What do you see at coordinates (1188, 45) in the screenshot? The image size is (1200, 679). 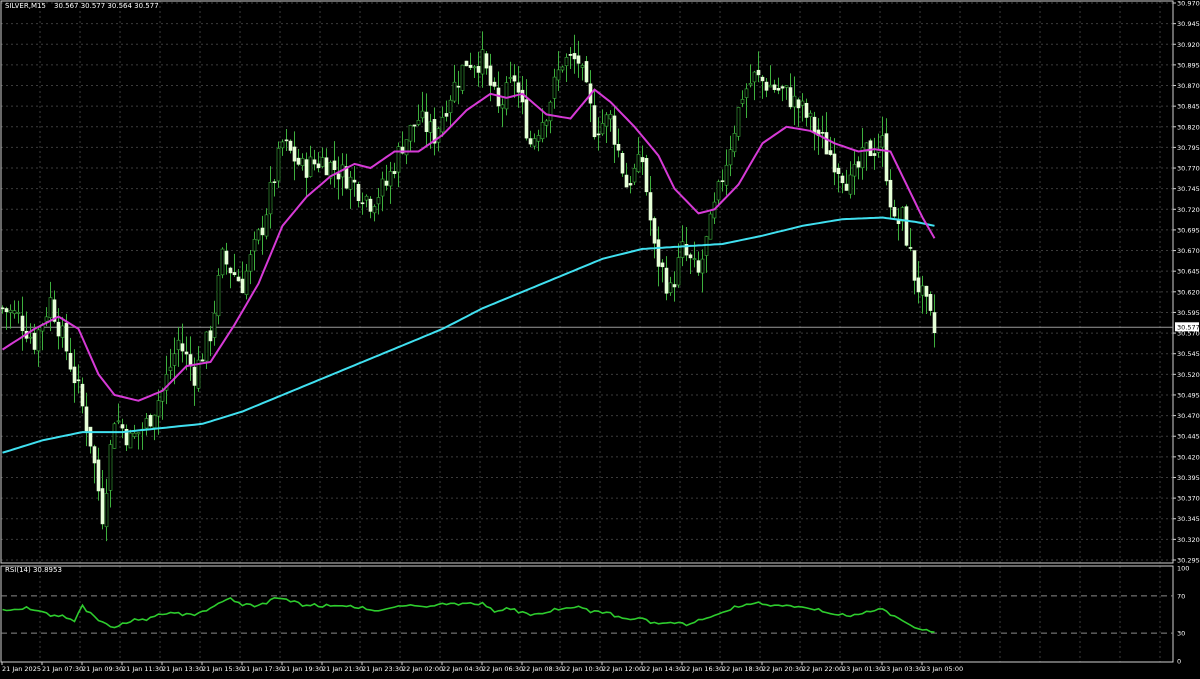 I see `price-tick-label: 30.920` at bounding box center [1188, 45].